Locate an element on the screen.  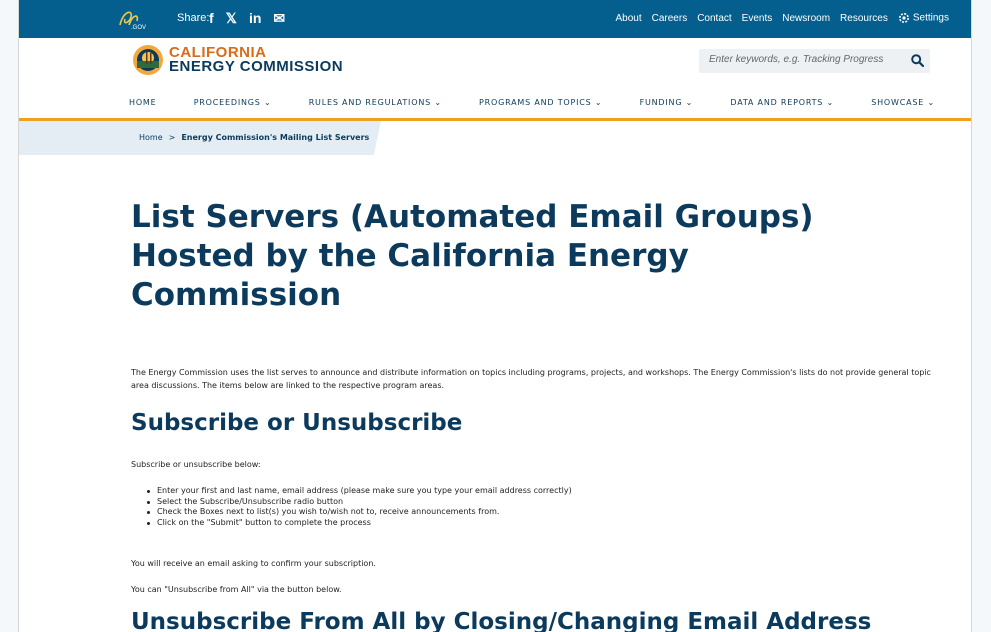
nav-item-home: HOME is located at coordinates (142, 102).